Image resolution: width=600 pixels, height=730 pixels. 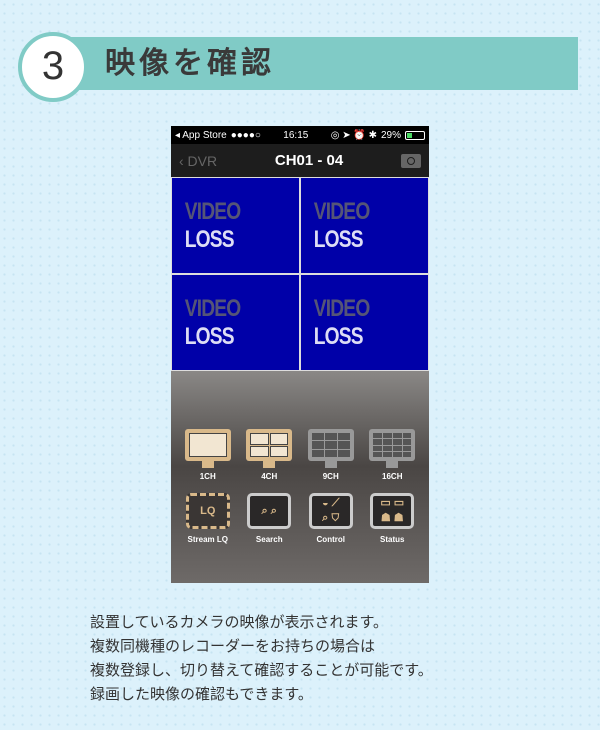 I want to click on video-tile-2: VIDEO LOSS, so click(x=364, y=225).